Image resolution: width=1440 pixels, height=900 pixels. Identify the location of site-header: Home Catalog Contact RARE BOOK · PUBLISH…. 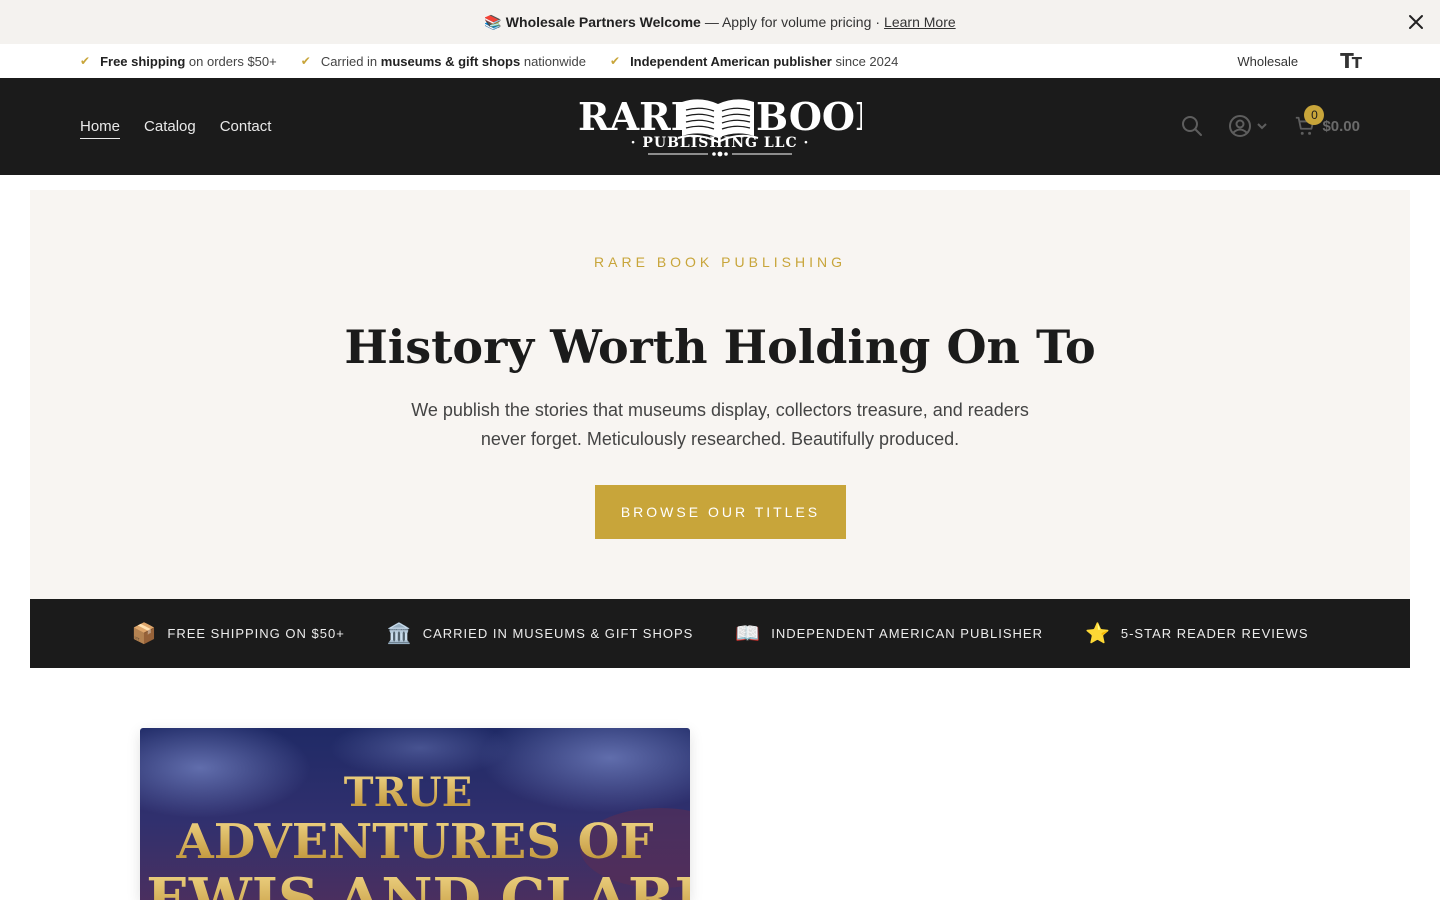
(720, 126).